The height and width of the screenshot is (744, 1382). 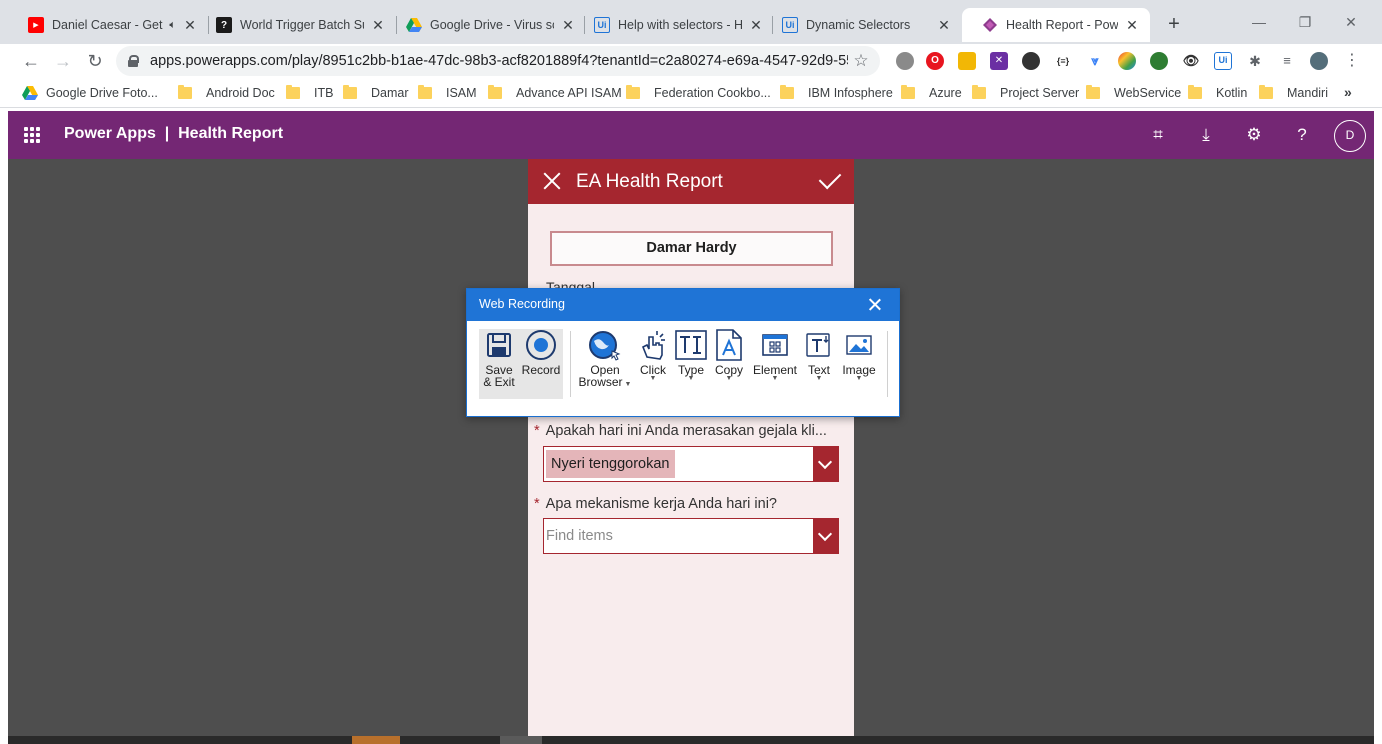 What do you see at coordinates (1352, 61) in the screenshot?
I see `chrome-menu-icon: ⋮` at bounding box center [1352, 61].